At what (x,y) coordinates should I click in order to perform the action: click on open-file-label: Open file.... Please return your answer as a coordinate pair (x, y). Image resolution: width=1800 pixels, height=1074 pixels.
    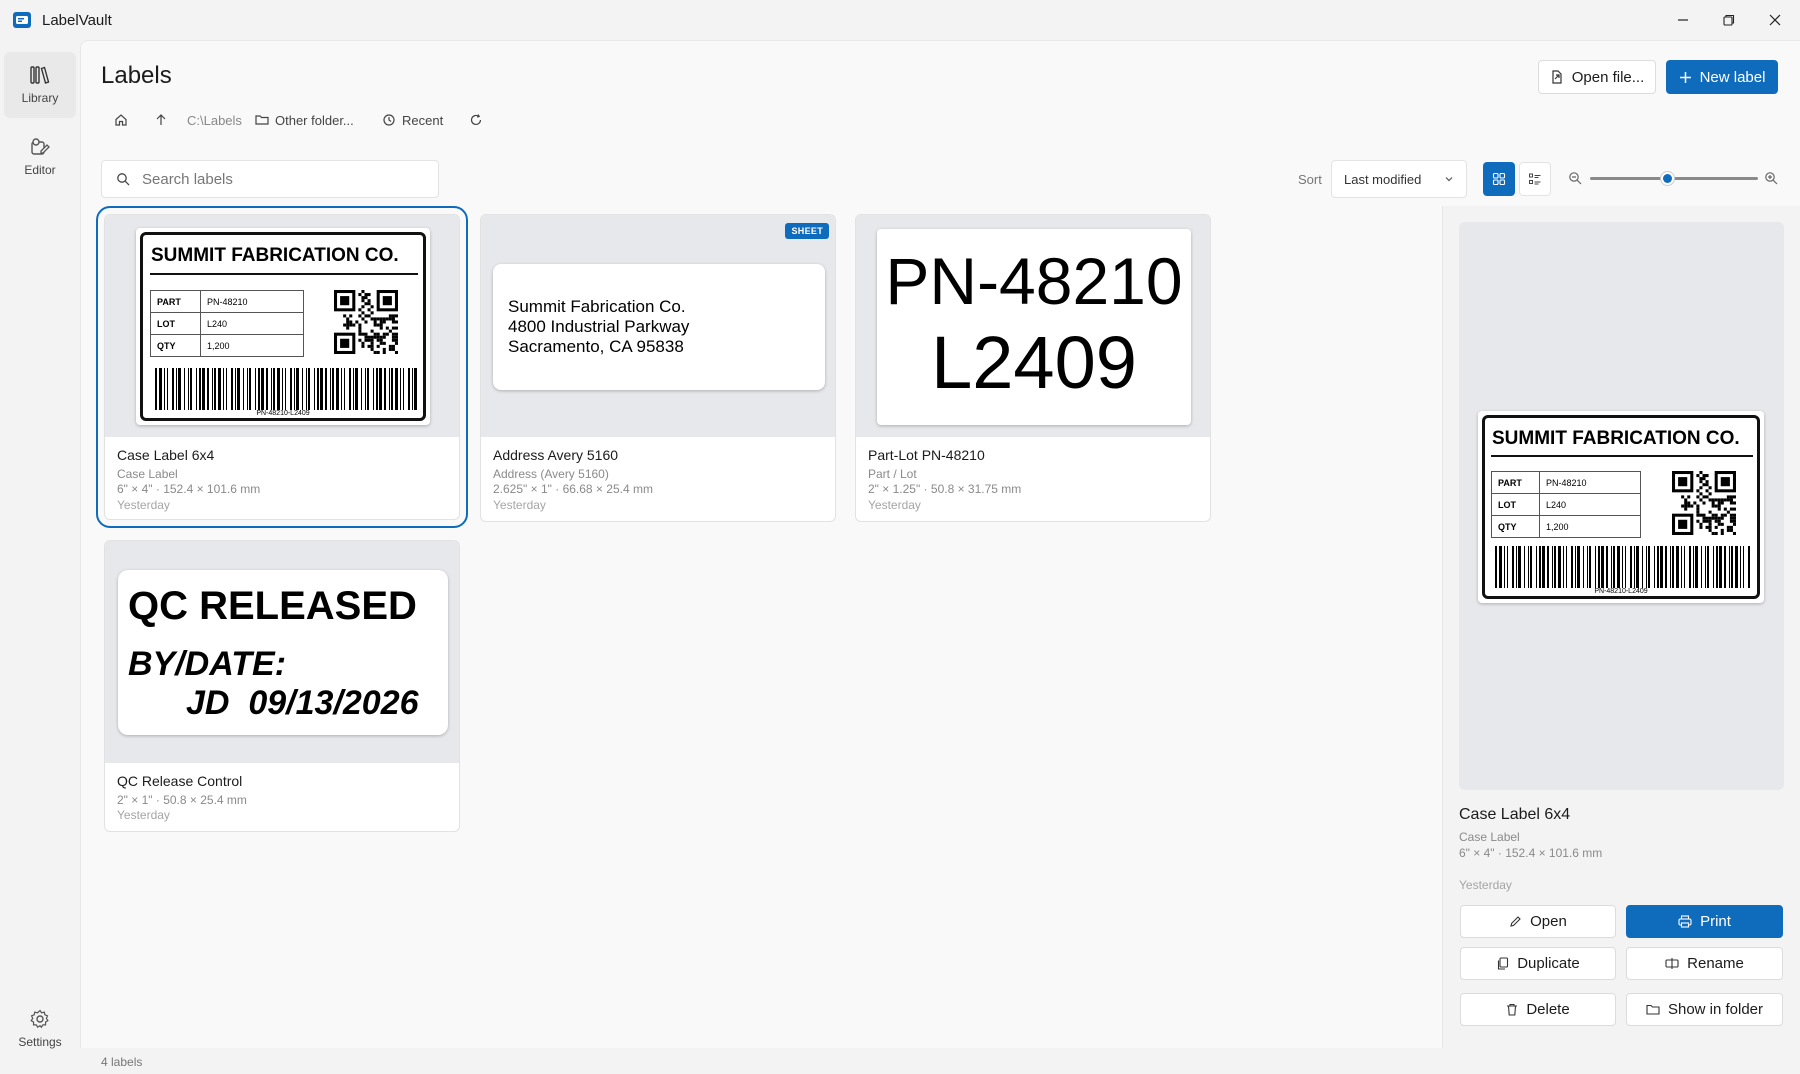
    Looking at the image, I should click on (1608, 77).